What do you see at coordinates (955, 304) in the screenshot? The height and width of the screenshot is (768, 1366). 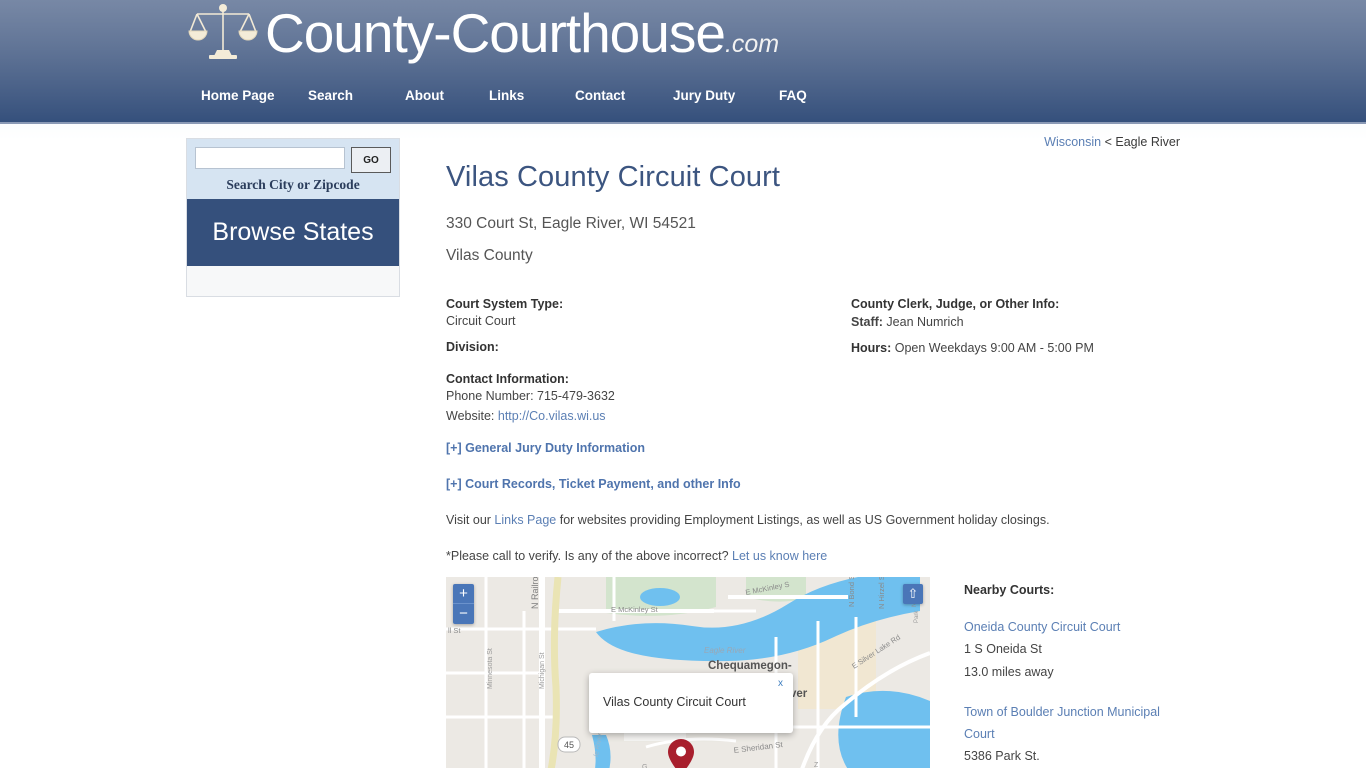 I see `clerk-info-label: County Clerk, Judge, or Other Info:` at bounding box center [955, 304].